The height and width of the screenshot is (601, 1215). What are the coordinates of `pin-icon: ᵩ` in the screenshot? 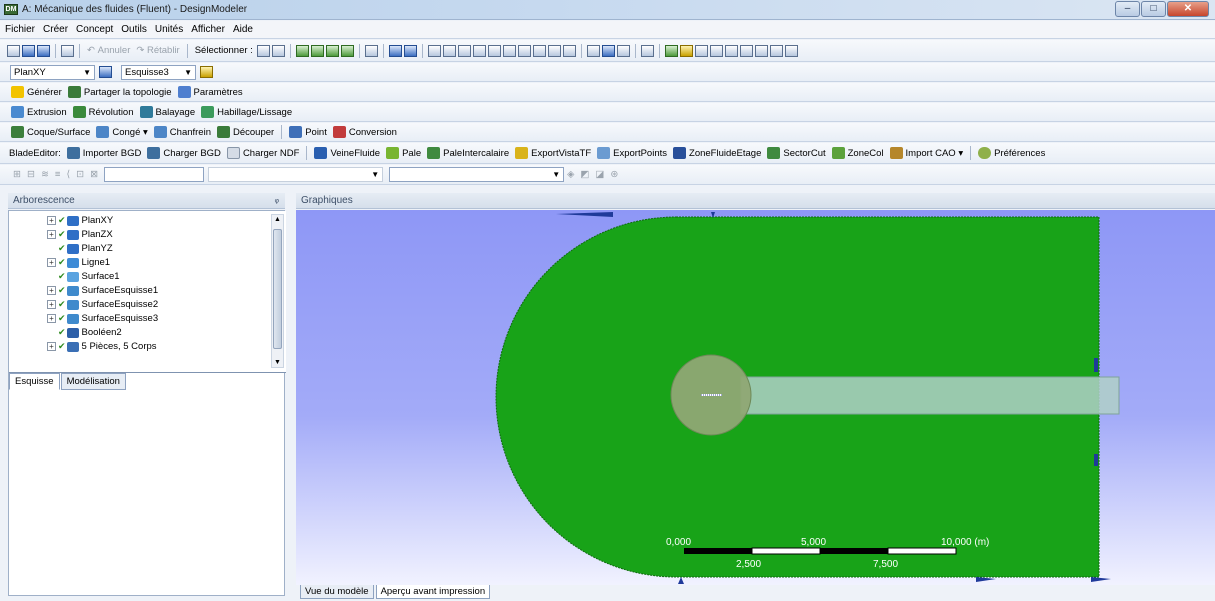 It's located at (277, 199).